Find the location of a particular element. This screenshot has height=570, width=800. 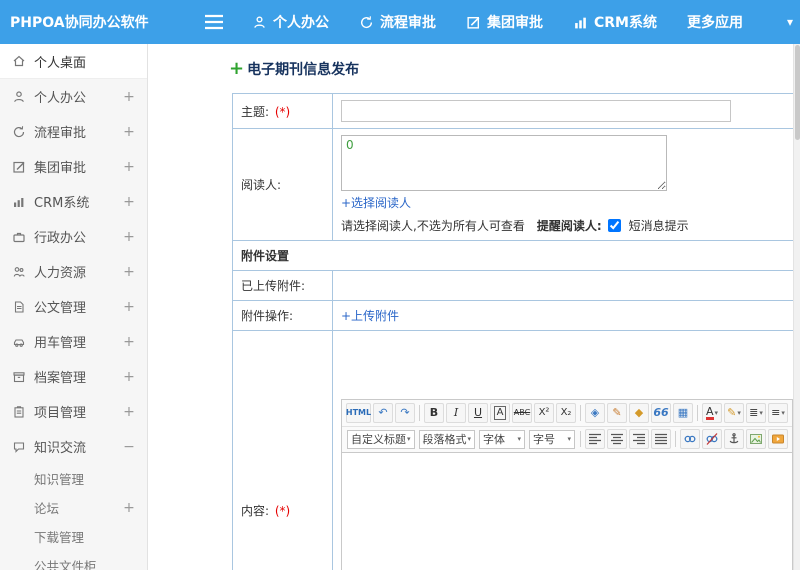

subject-input is located at coordinates (536, 111).